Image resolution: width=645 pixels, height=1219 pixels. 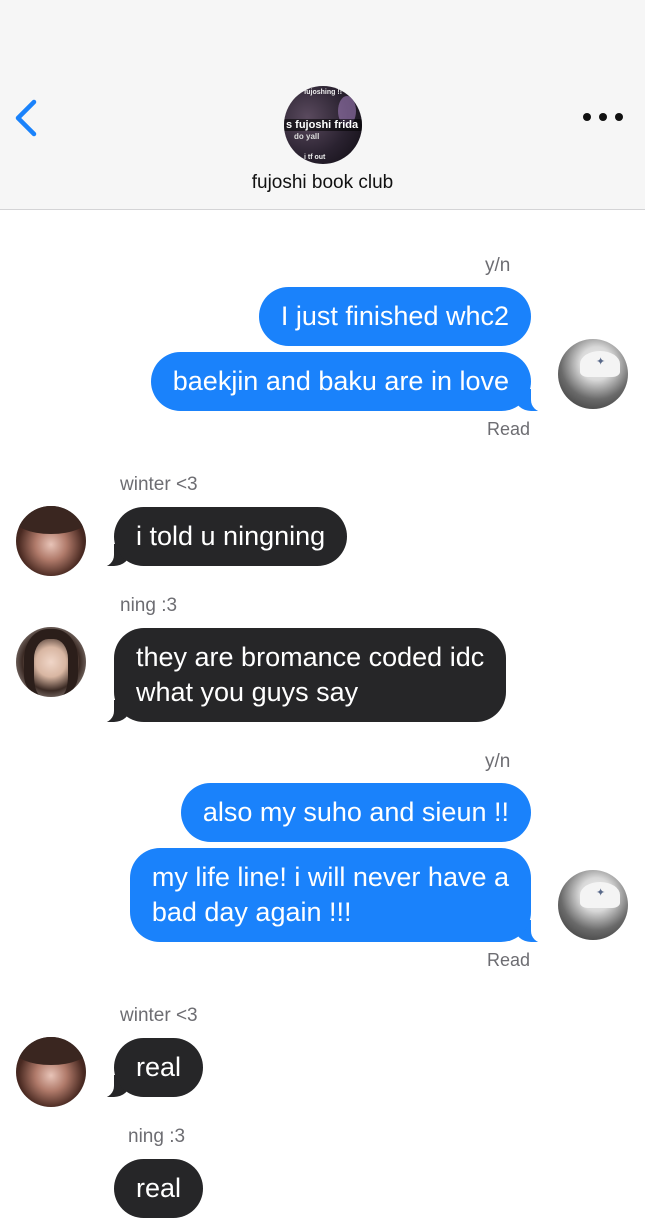 I want to click on group-avatar-caption: do yall, so click(x=307, y=136).